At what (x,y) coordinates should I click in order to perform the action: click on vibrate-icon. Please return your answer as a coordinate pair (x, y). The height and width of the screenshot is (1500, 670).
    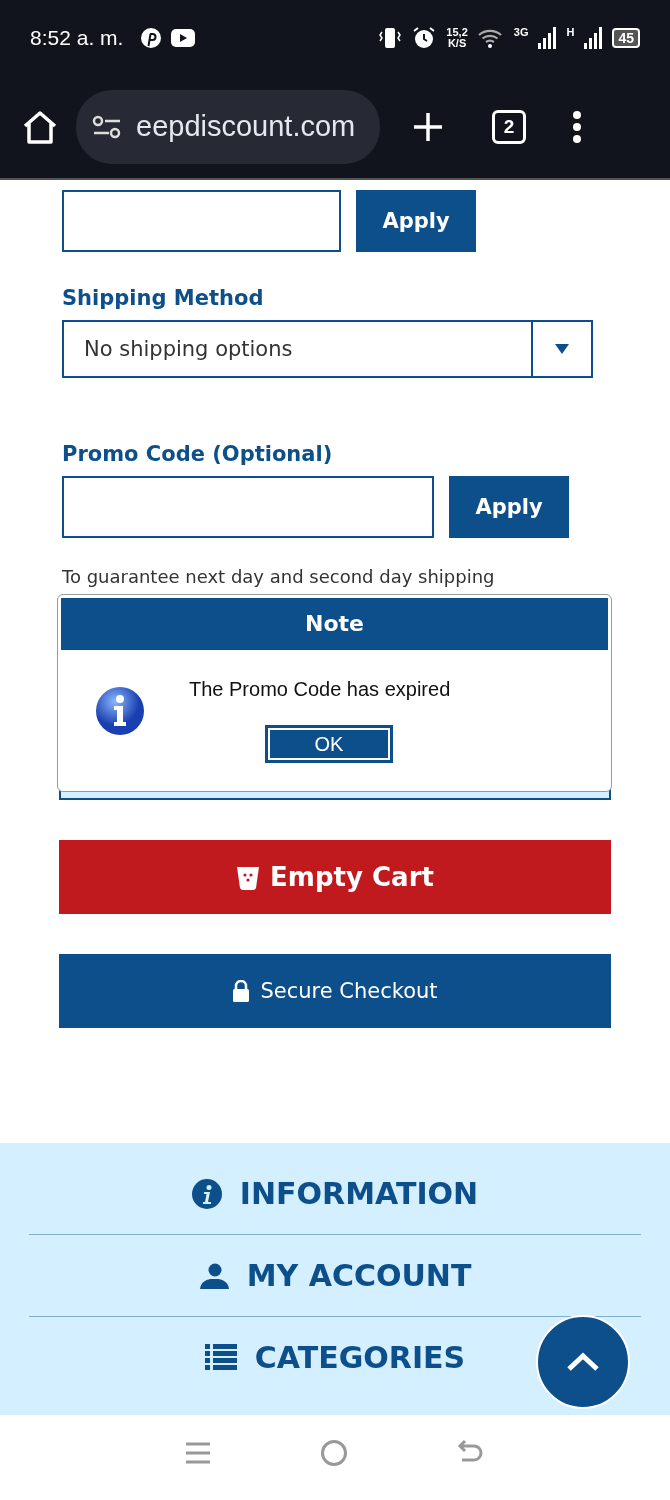
    Looking at the image, I should click on (390, 37).